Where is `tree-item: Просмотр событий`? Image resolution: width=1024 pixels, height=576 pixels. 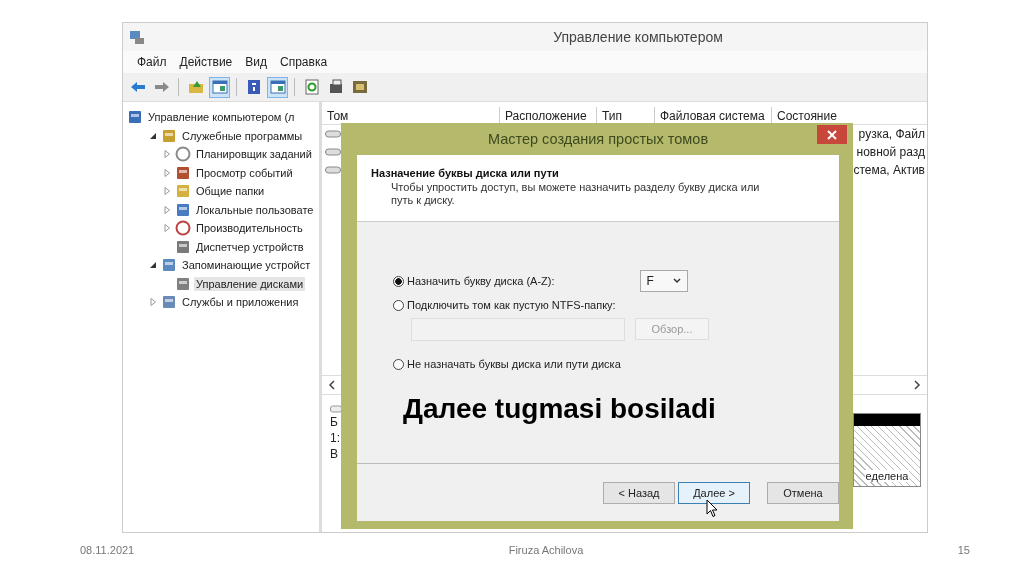
tree-item: Просмотр событий is located at coordinates (244, 172).